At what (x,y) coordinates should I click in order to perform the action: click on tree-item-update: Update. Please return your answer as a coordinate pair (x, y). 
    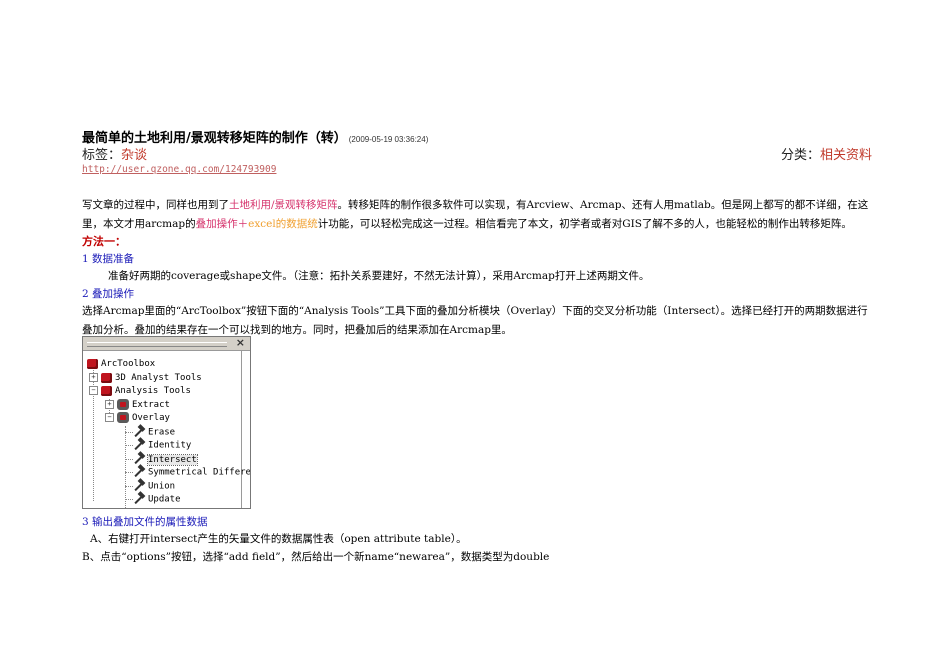
    Looking at the image, I should click on (157, 499).